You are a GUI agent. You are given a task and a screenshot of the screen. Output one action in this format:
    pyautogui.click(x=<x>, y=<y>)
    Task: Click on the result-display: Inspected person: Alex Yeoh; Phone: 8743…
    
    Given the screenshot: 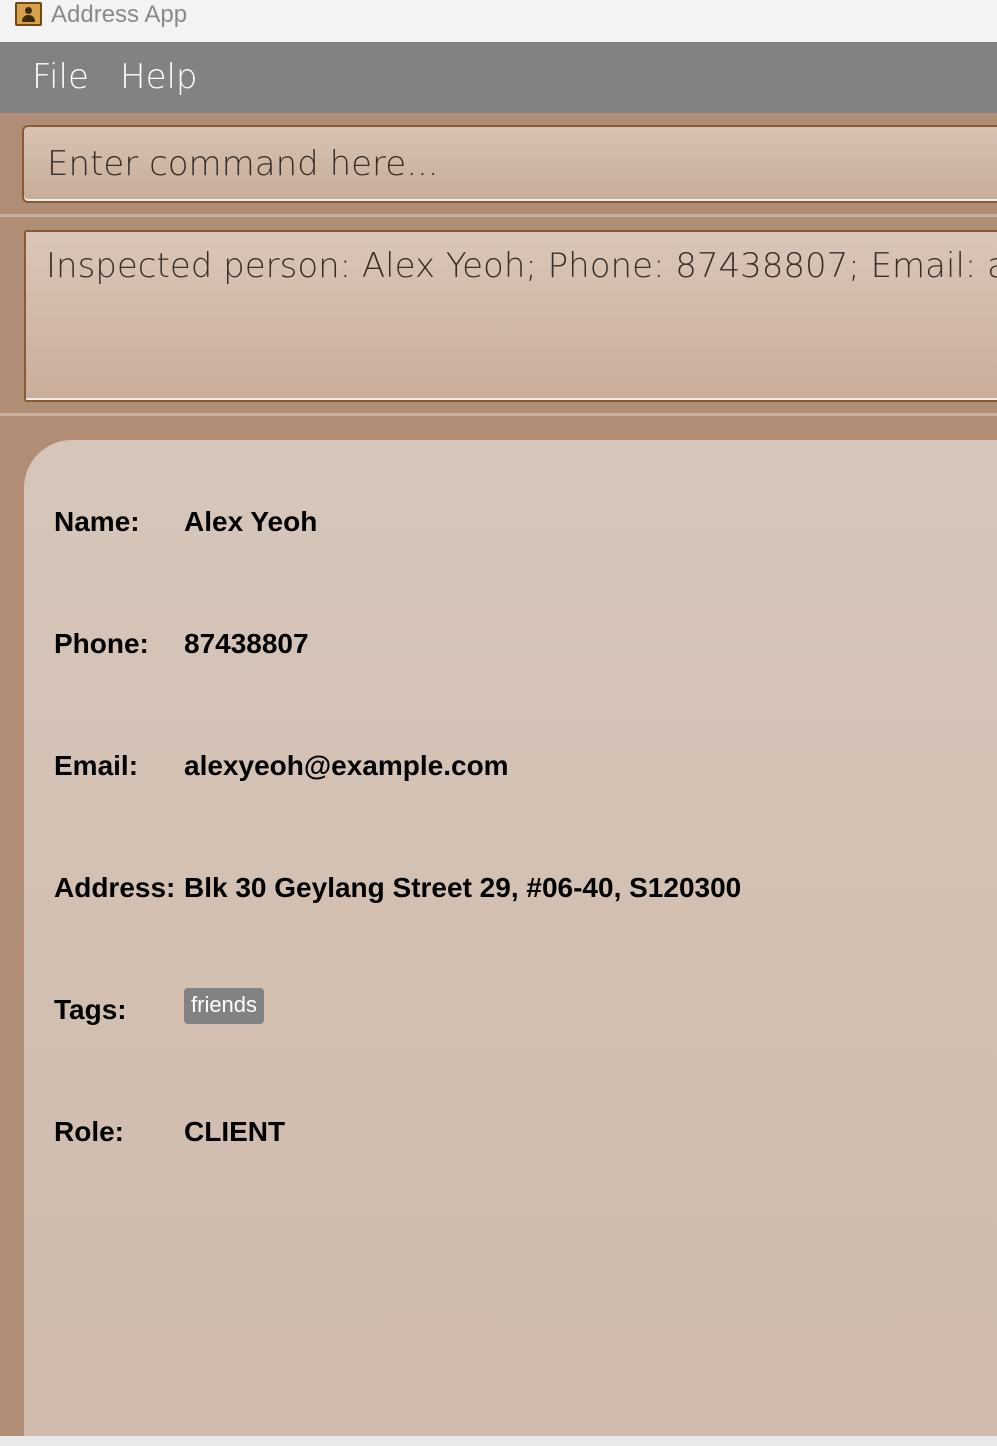 What is the action you would take?
    pyautogui.click(x=510, y=316)
    